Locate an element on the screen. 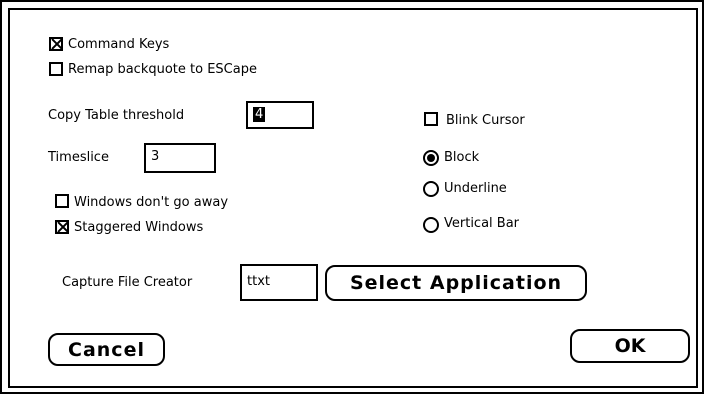 The image size is (704, 394). vertical-bar-radio is located at coordinates (431, 225).